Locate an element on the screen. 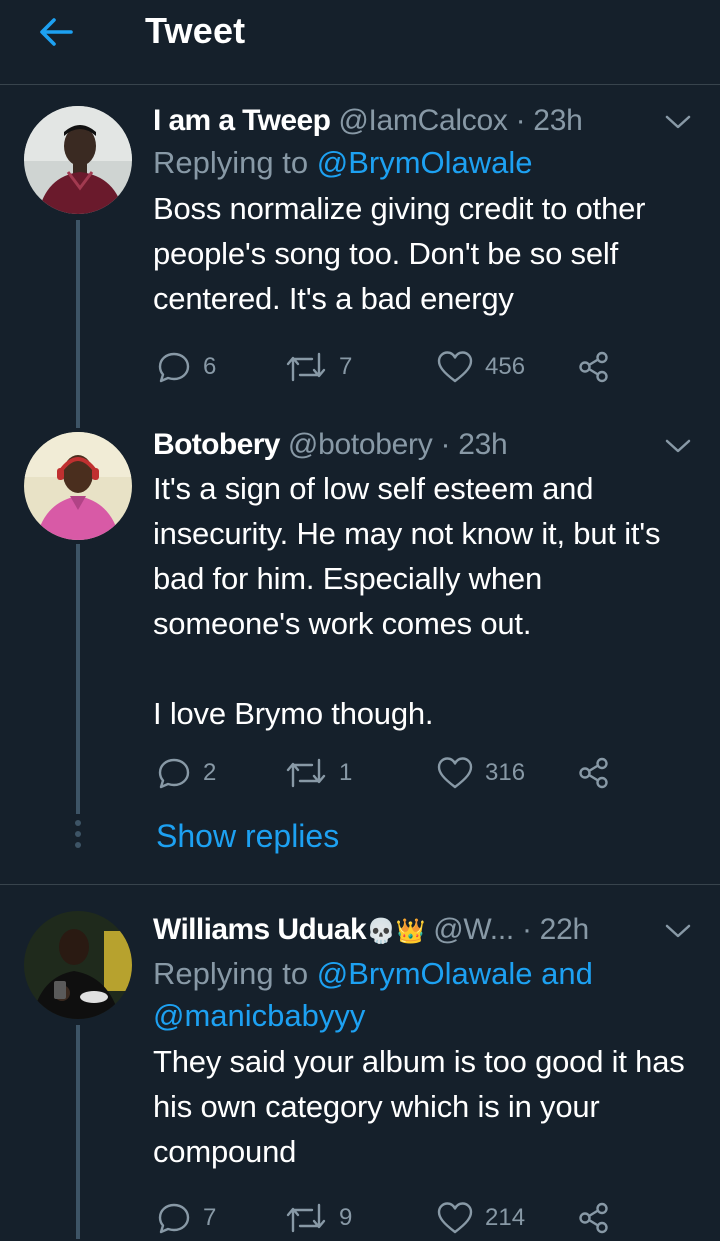  tweet-text: I love Brymo though. is located at coordinates (293, 713).